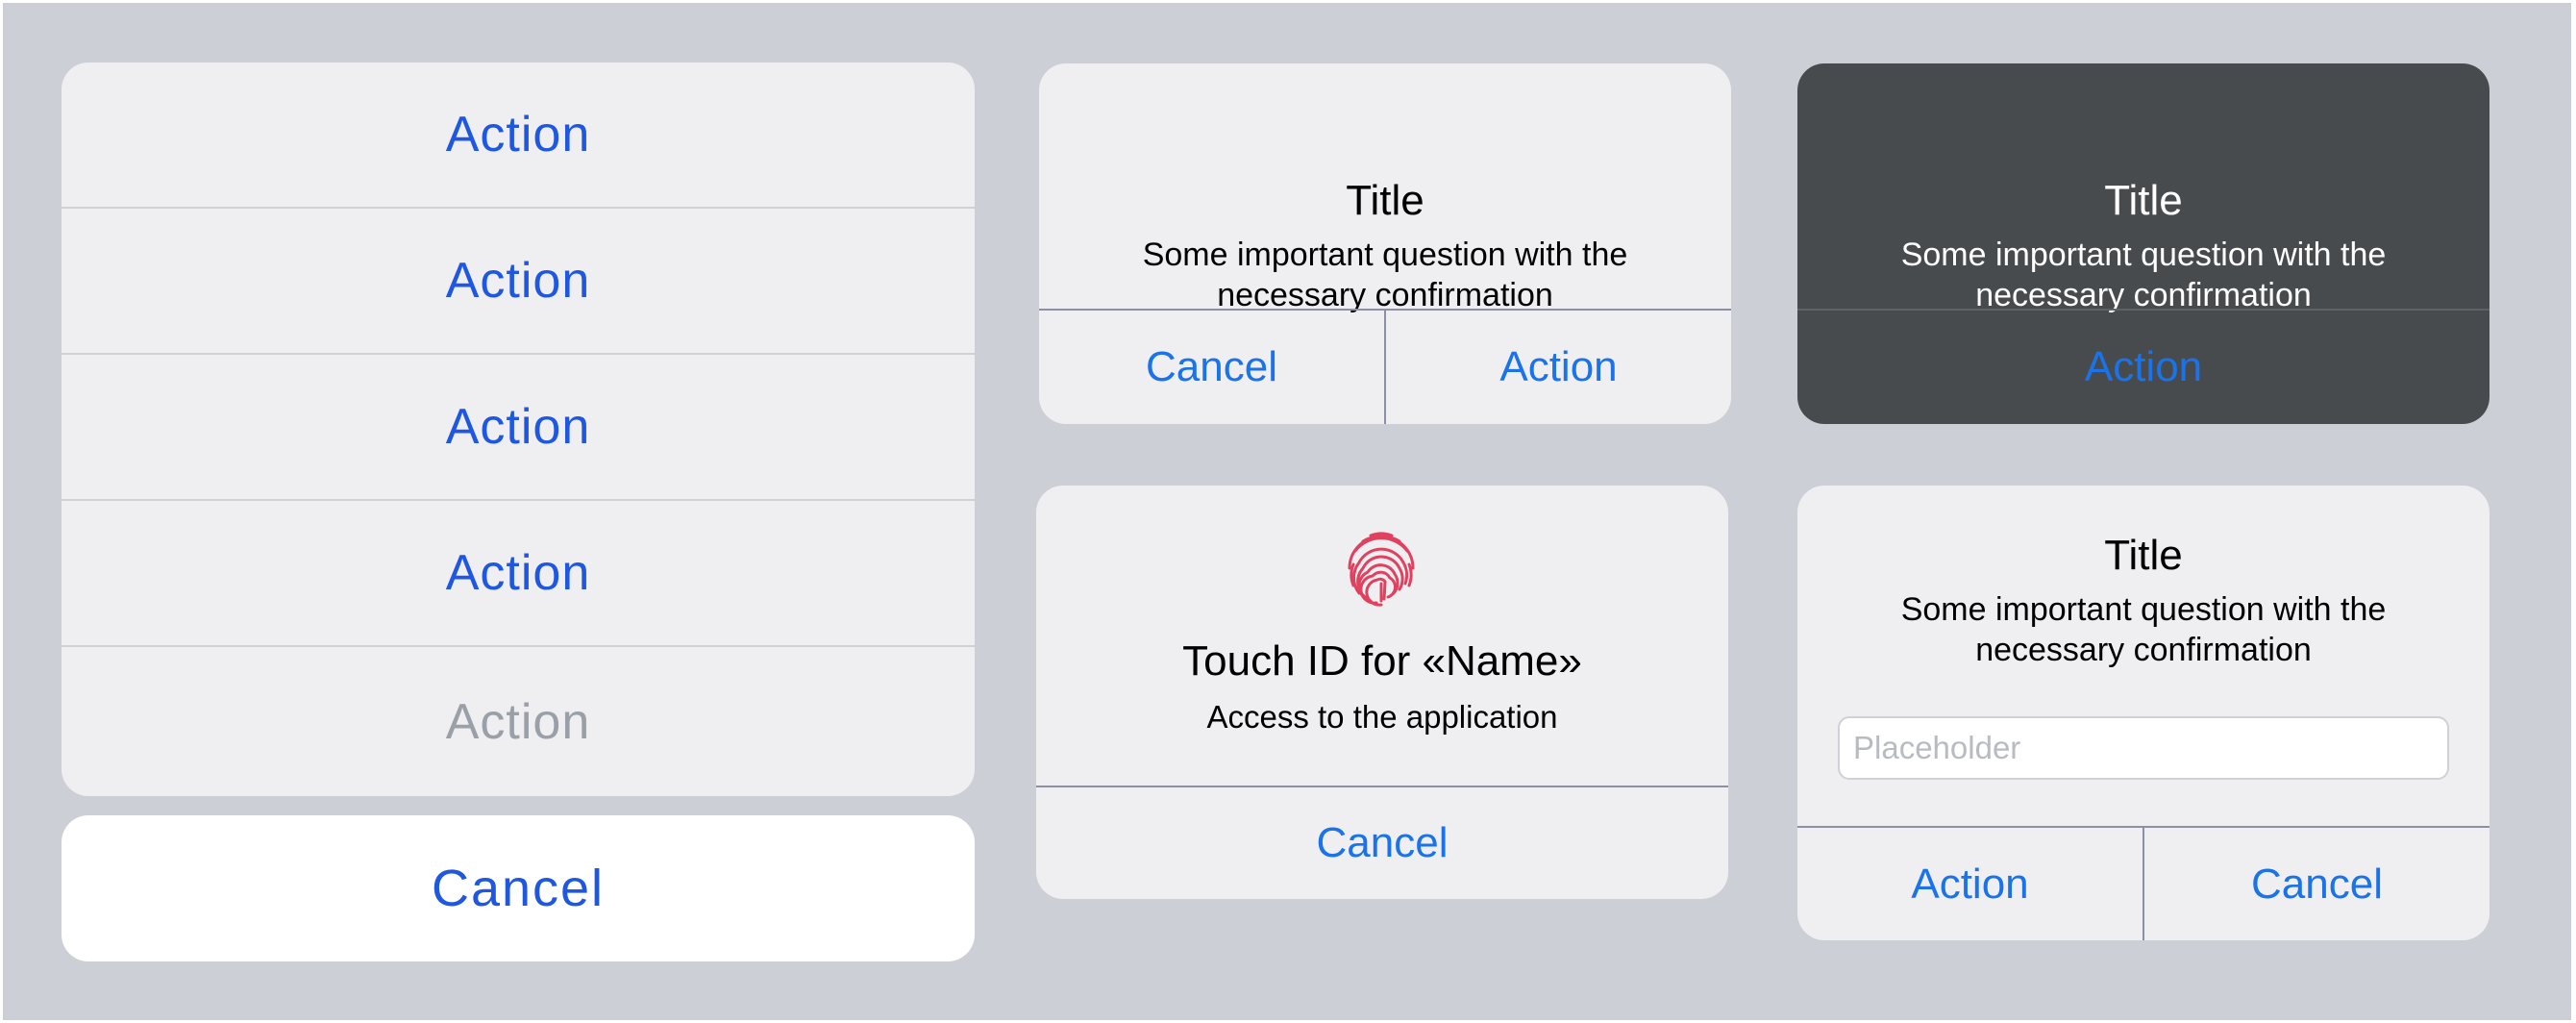 The image size is (2576, 1023). Describe the element at coordinates (2143, 748) in the screenshot. I see `alert-text-field` at that location.